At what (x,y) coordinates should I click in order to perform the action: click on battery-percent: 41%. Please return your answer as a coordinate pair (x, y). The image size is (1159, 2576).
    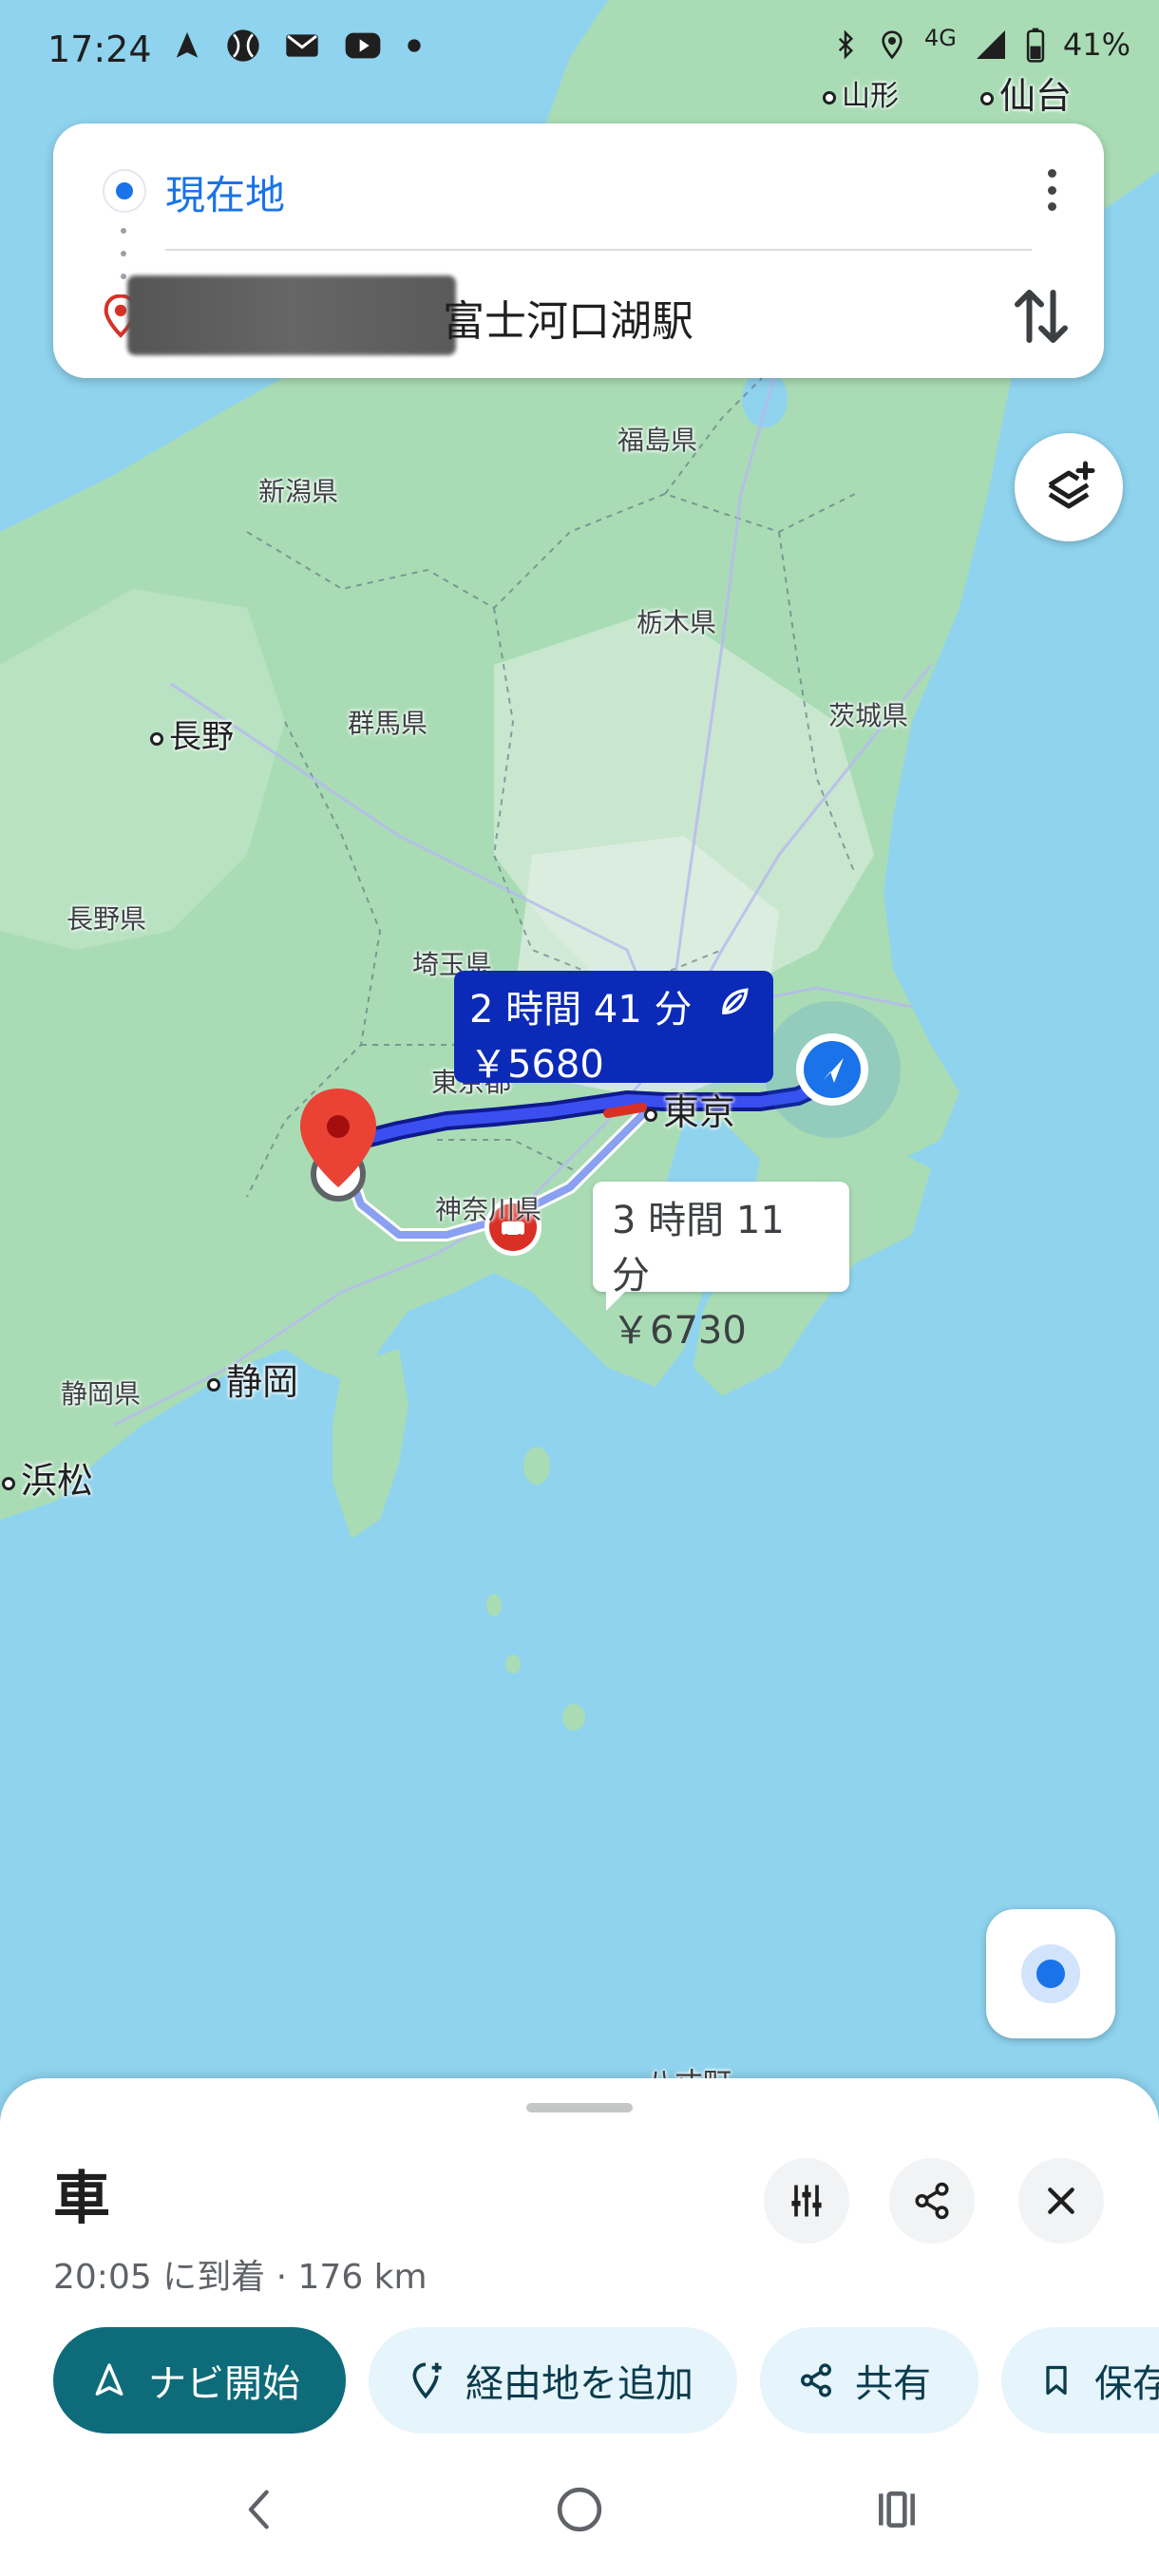
    Looking at the image, I should click on (1096, 45).